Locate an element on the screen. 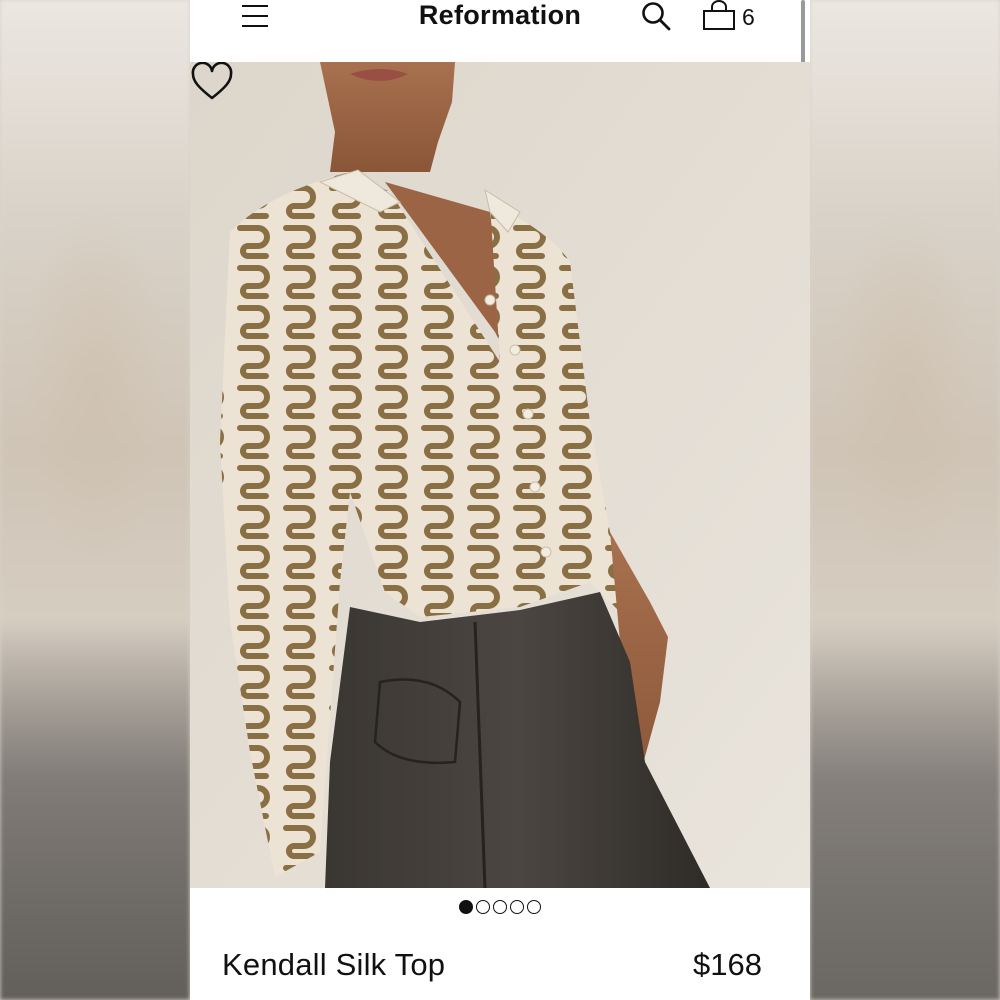 This screenshot has height=1000, width=1000. image-pagination is located at coordinates (500, 909).